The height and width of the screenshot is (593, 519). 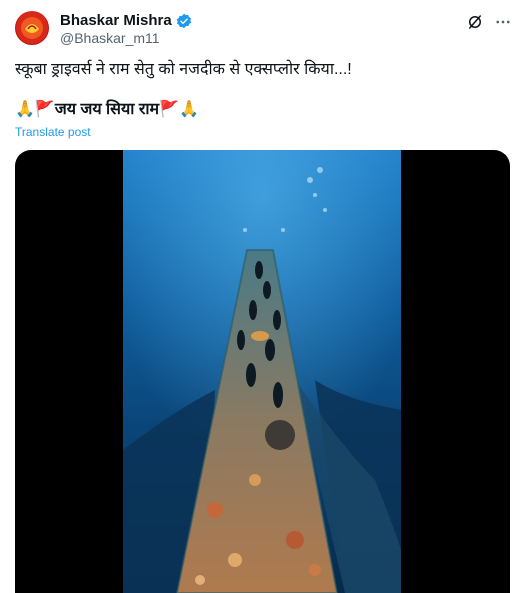 I want to click on author-name-row: Bhaskar Mishra, so click(x=126, y=20).